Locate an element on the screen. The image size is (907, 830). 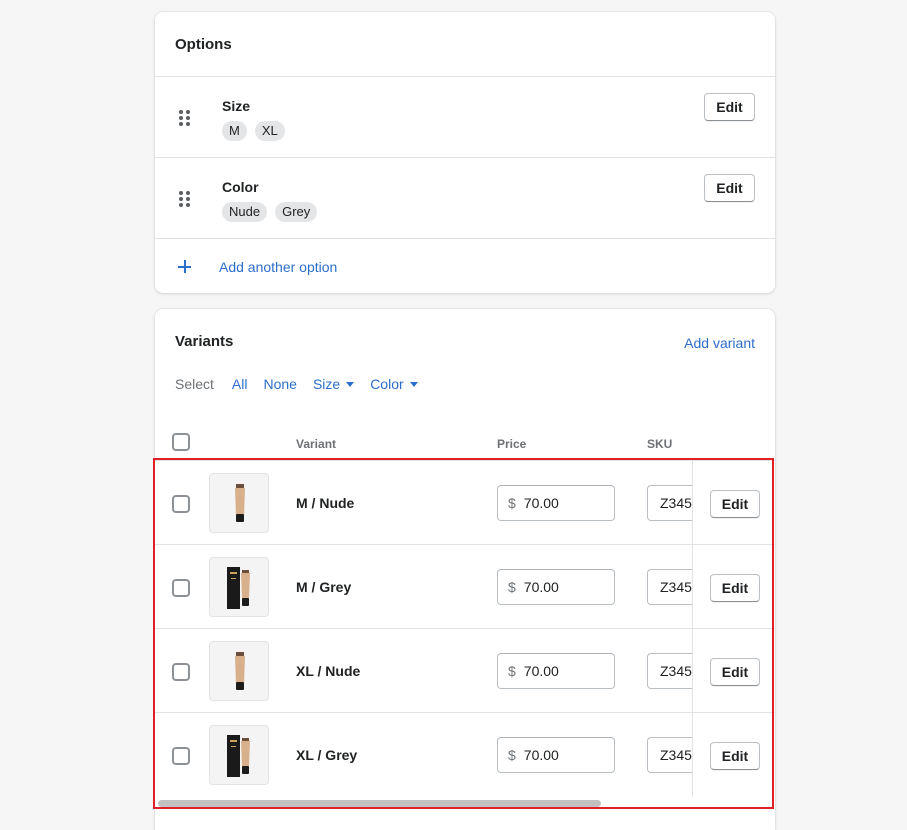
variant-row: M / Nude $70.00 Z345 Edit is located at coordinates (465, 502).